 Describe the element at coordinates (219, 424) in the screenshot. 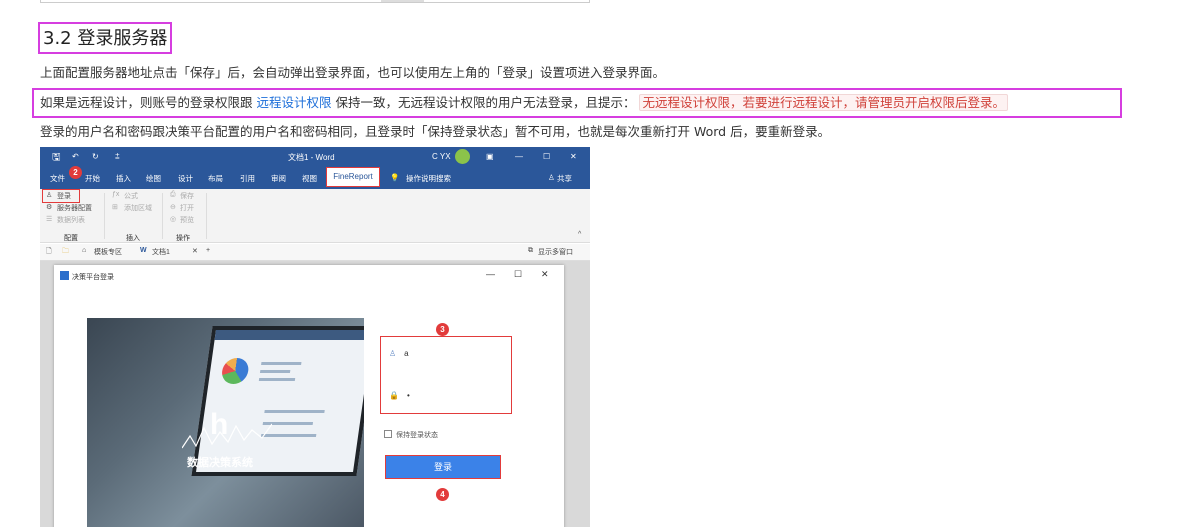

I see `brand-logo: h` at that location.